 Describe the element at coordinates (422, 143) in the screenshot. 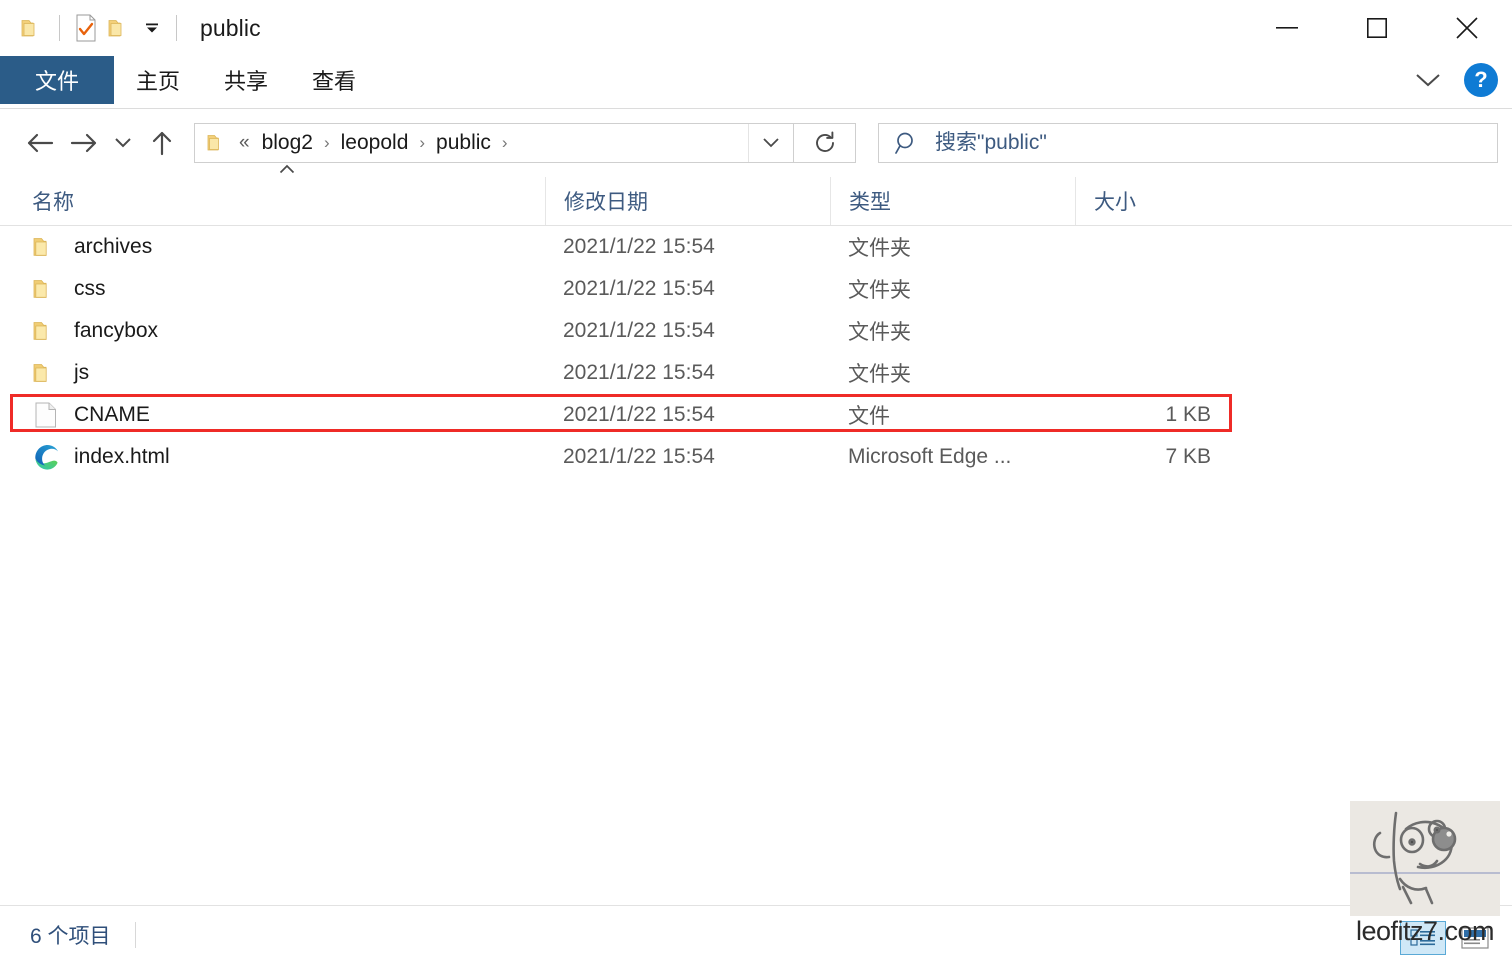

I see `breadcrumb-chevron-2: ›` at that location.